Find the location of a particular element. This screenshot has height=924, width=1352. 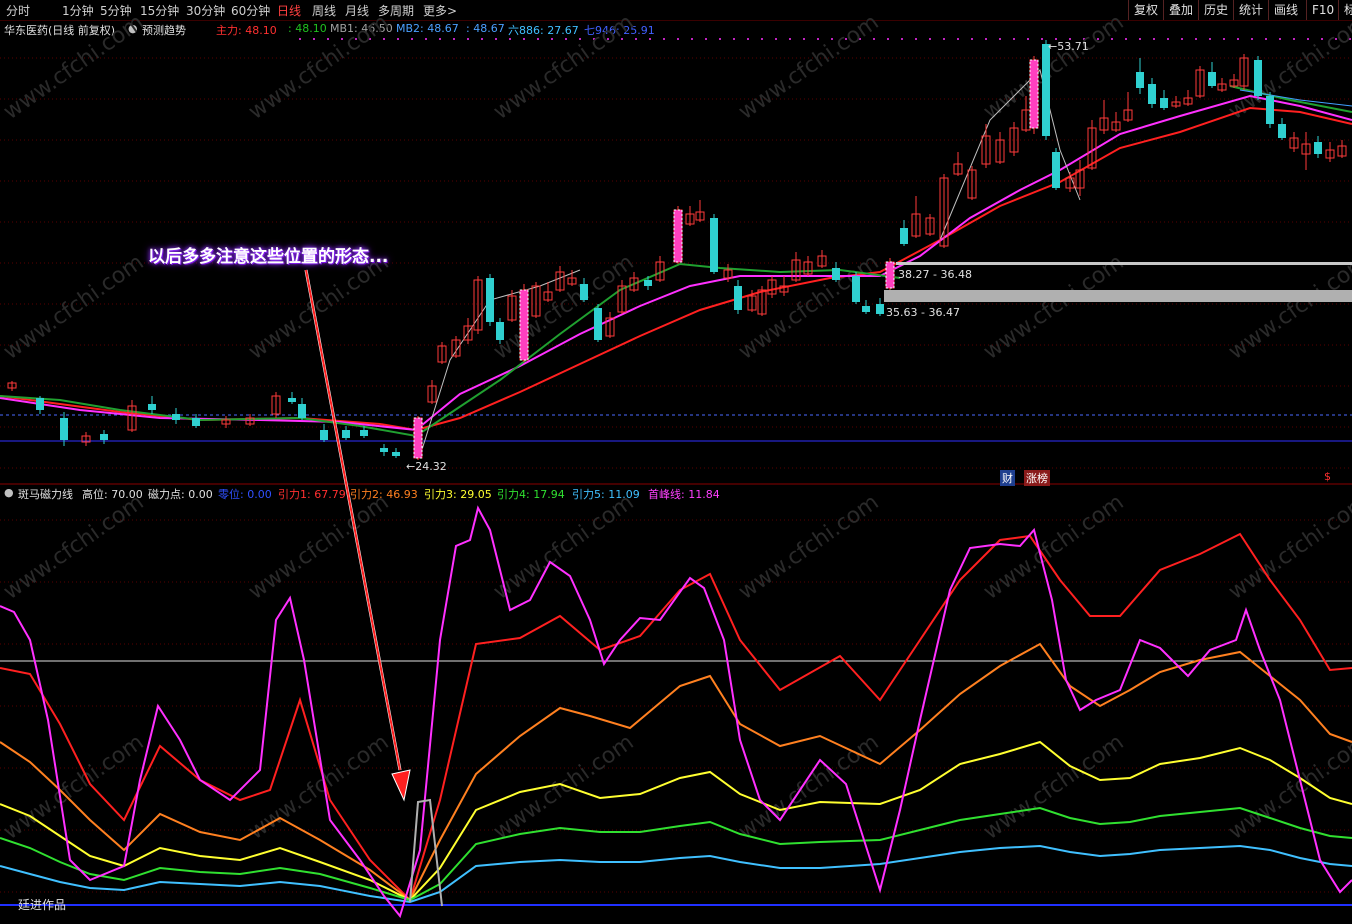

tab-more: 更多> is located at coordinates (440, 10).